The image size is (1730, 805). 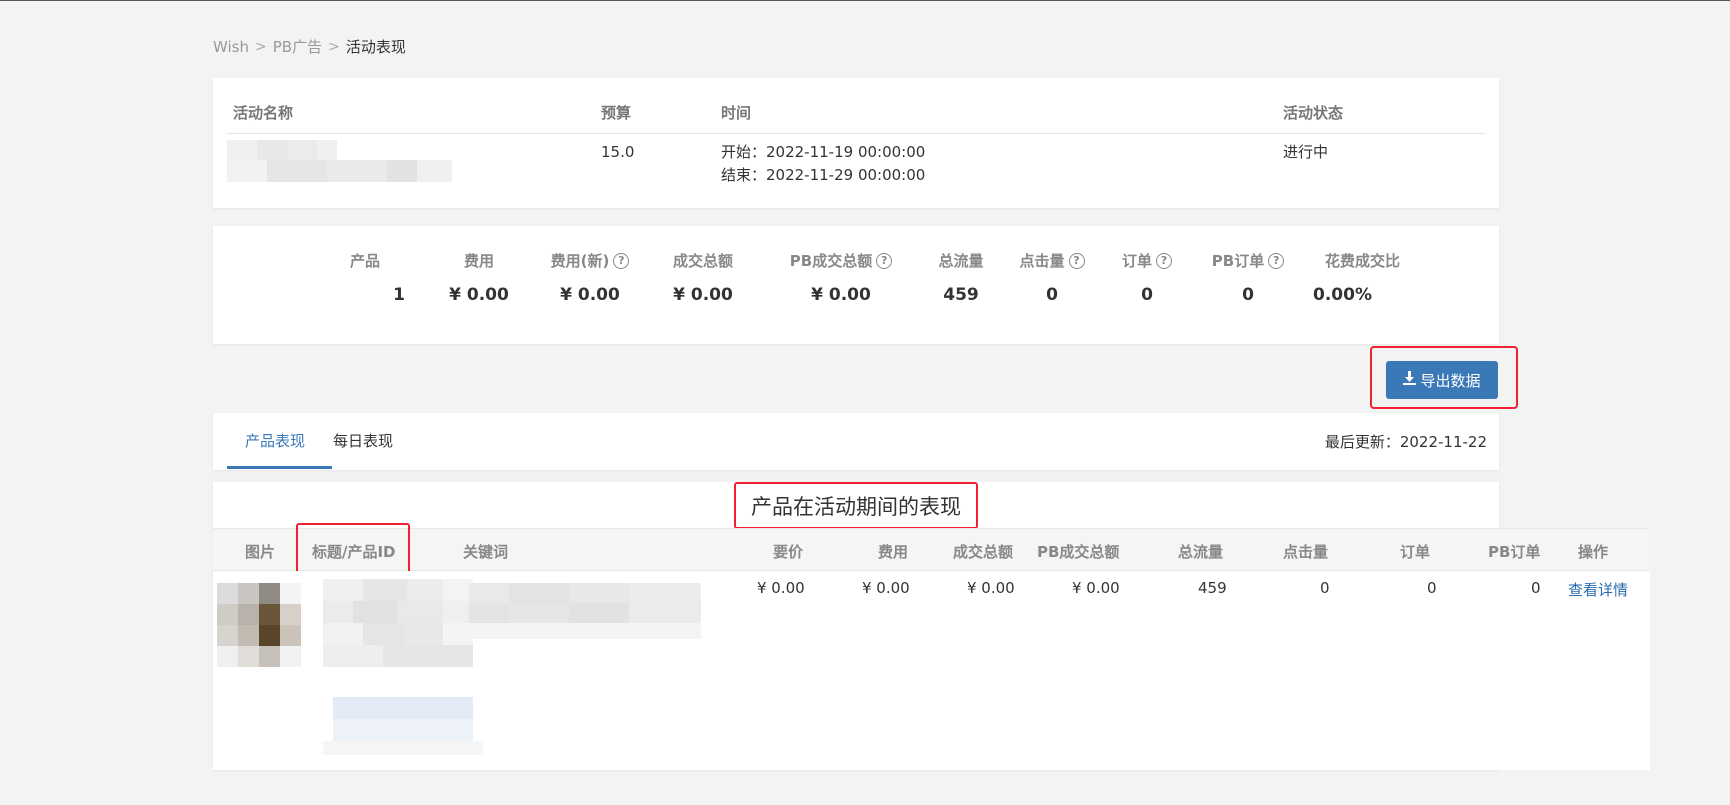 I want to click on td-traffic: 459, so click(x=1212, y=588).